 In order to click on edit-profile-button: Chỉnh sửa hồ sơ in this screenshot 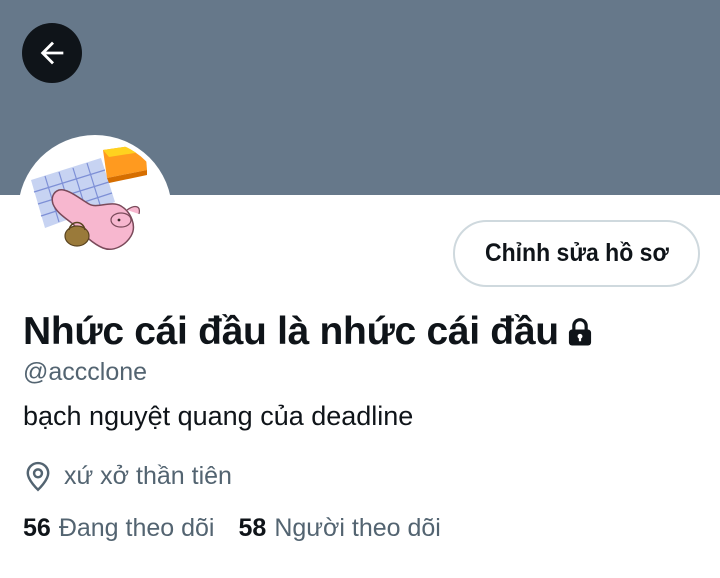, I will do `click(576, 253)`.